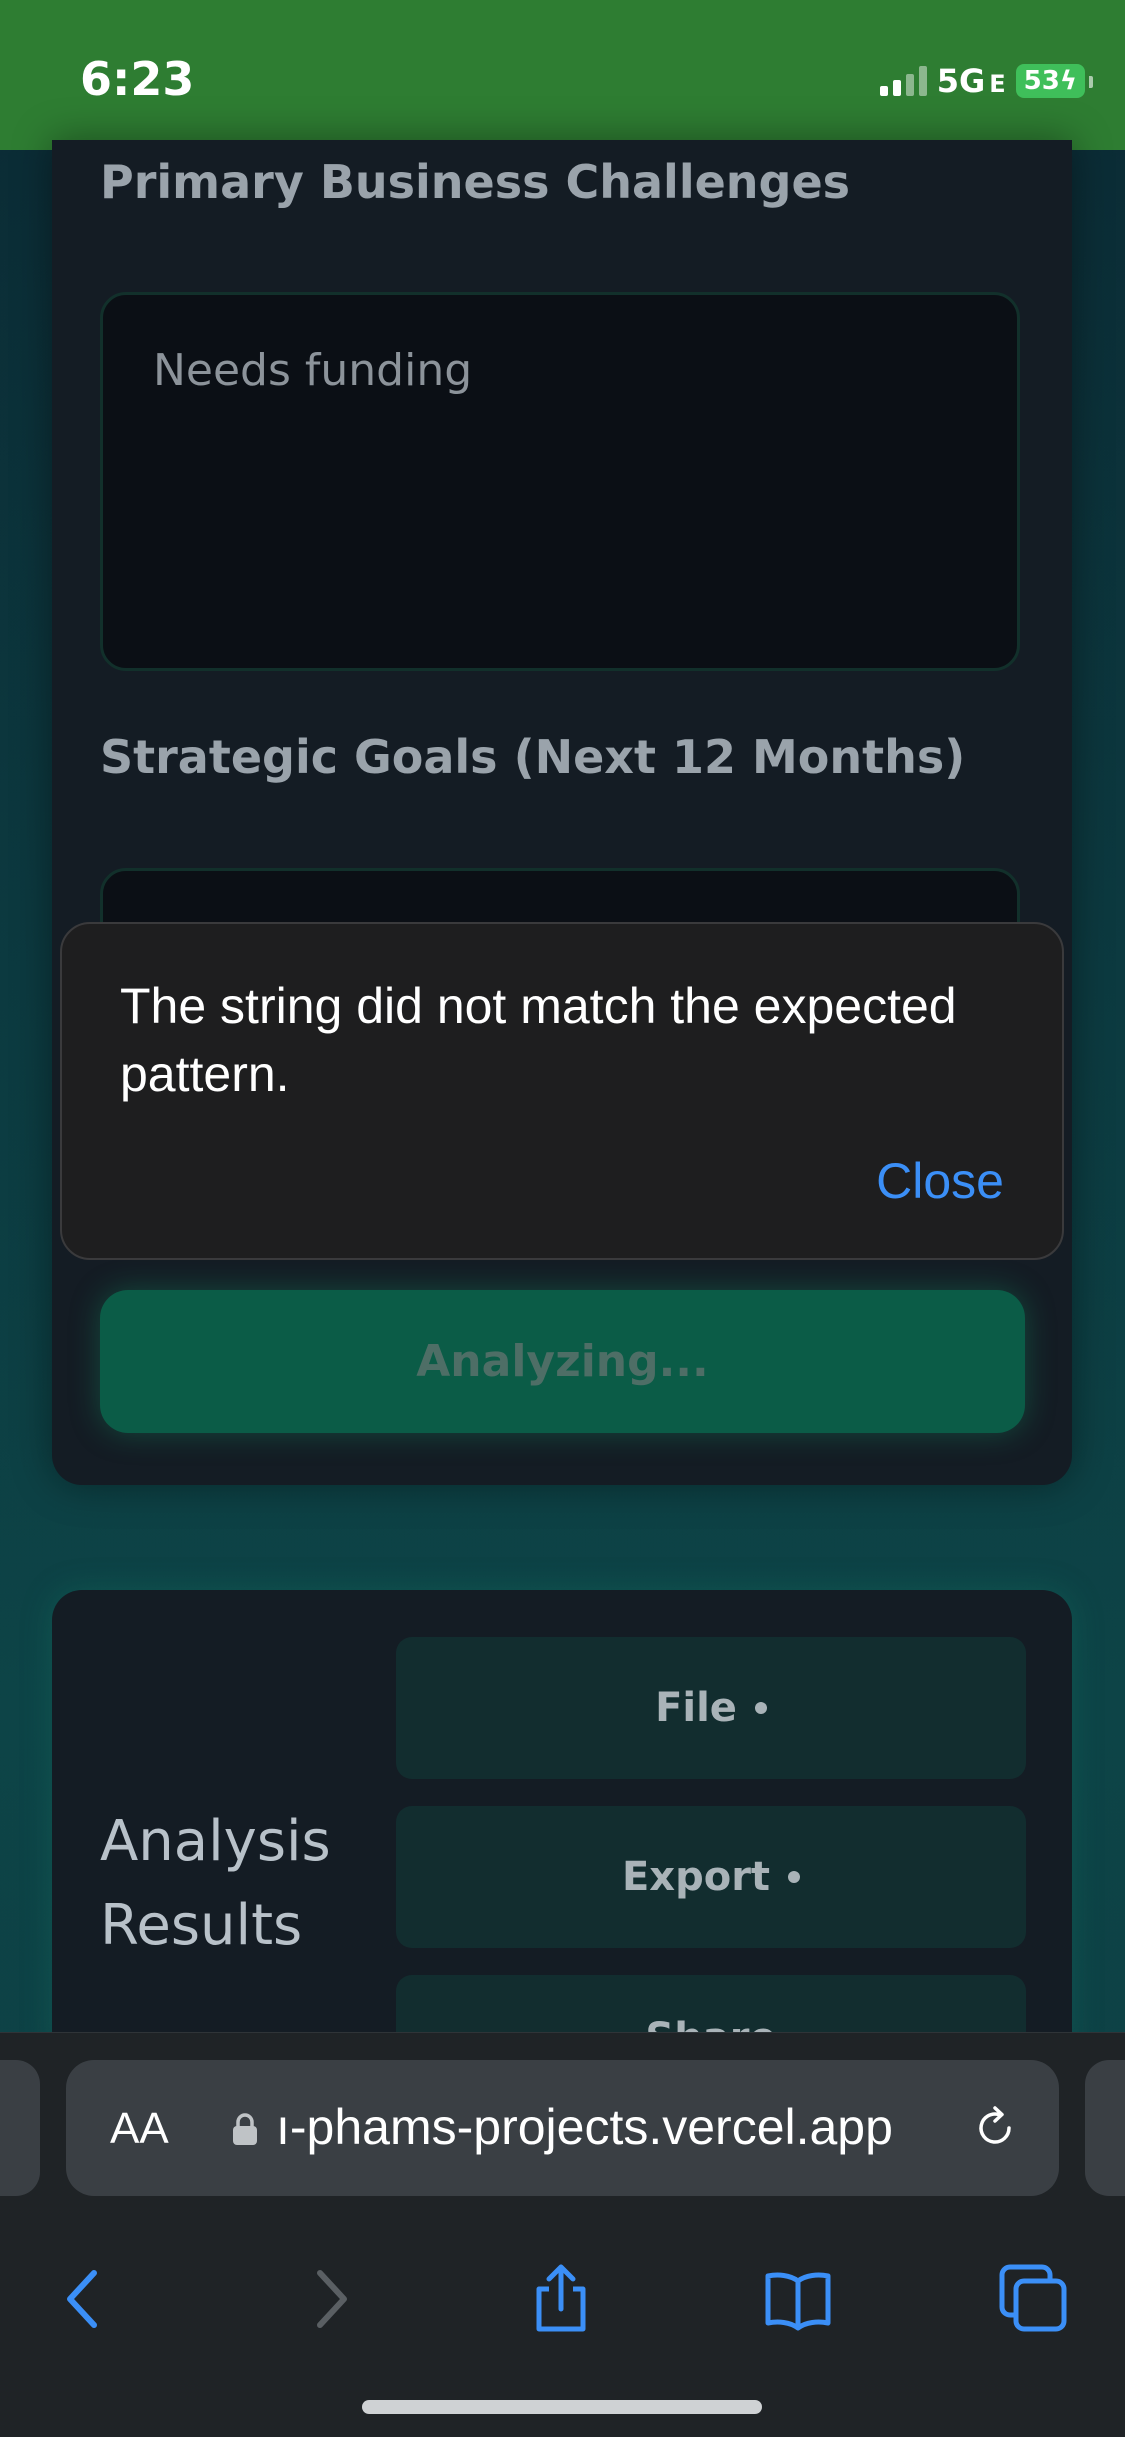  Describe the element at coordinates (1068, 81) in the screenshot. I see `charging-icon: ϟ` at that location.